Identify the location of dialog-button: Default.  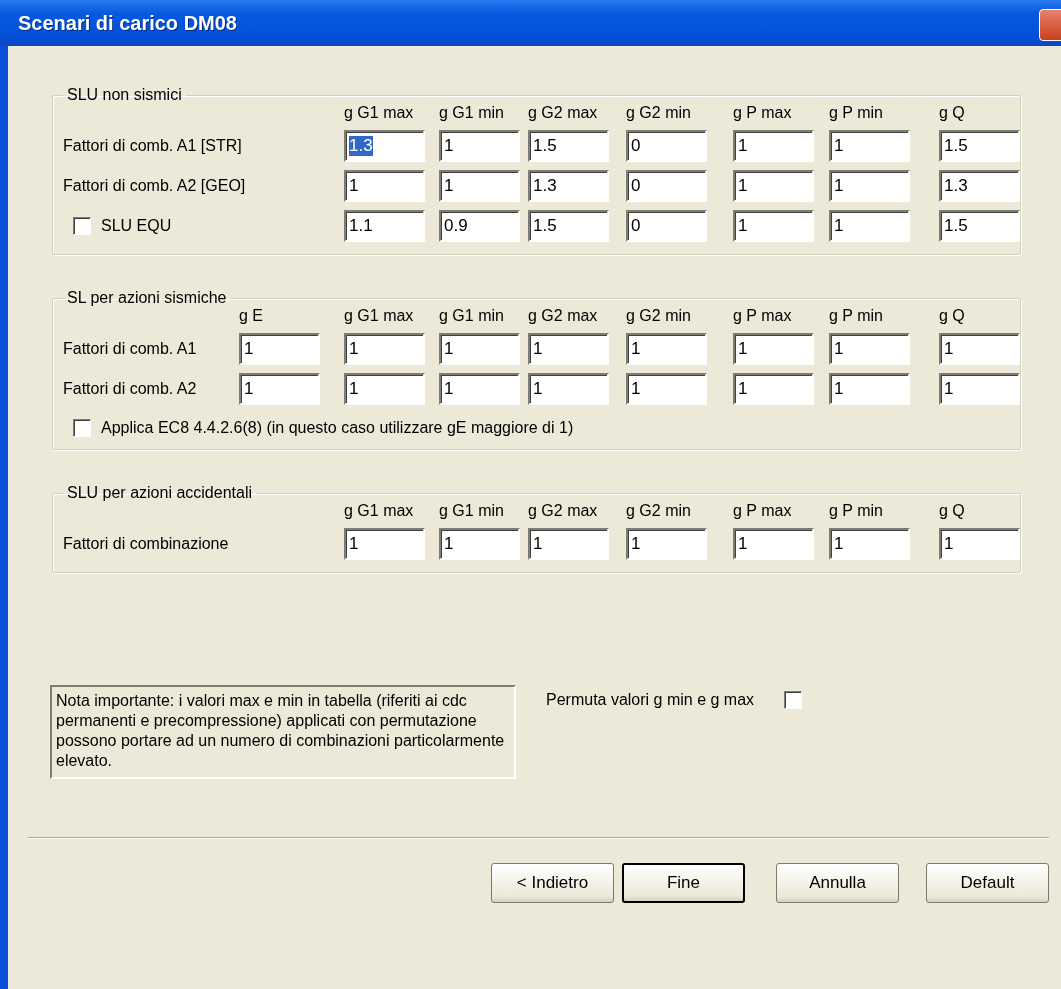
(987, 883).